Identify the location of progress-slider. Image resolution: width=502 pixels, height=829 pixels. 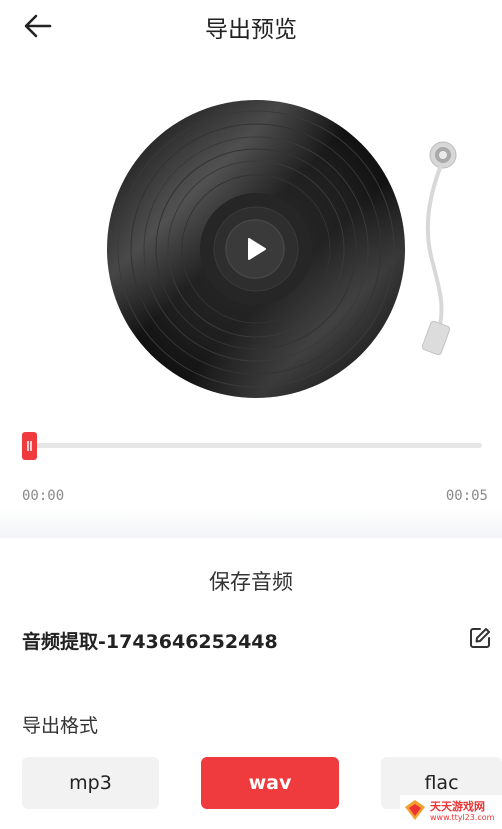
(252, 446).